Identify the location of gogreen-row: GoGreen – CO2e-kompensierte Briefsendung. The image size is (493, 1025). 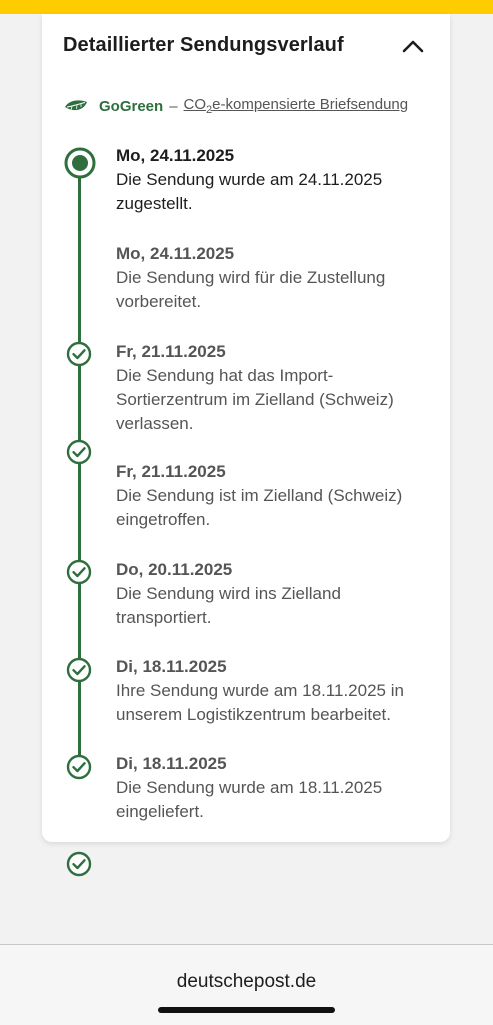
(235, 106).